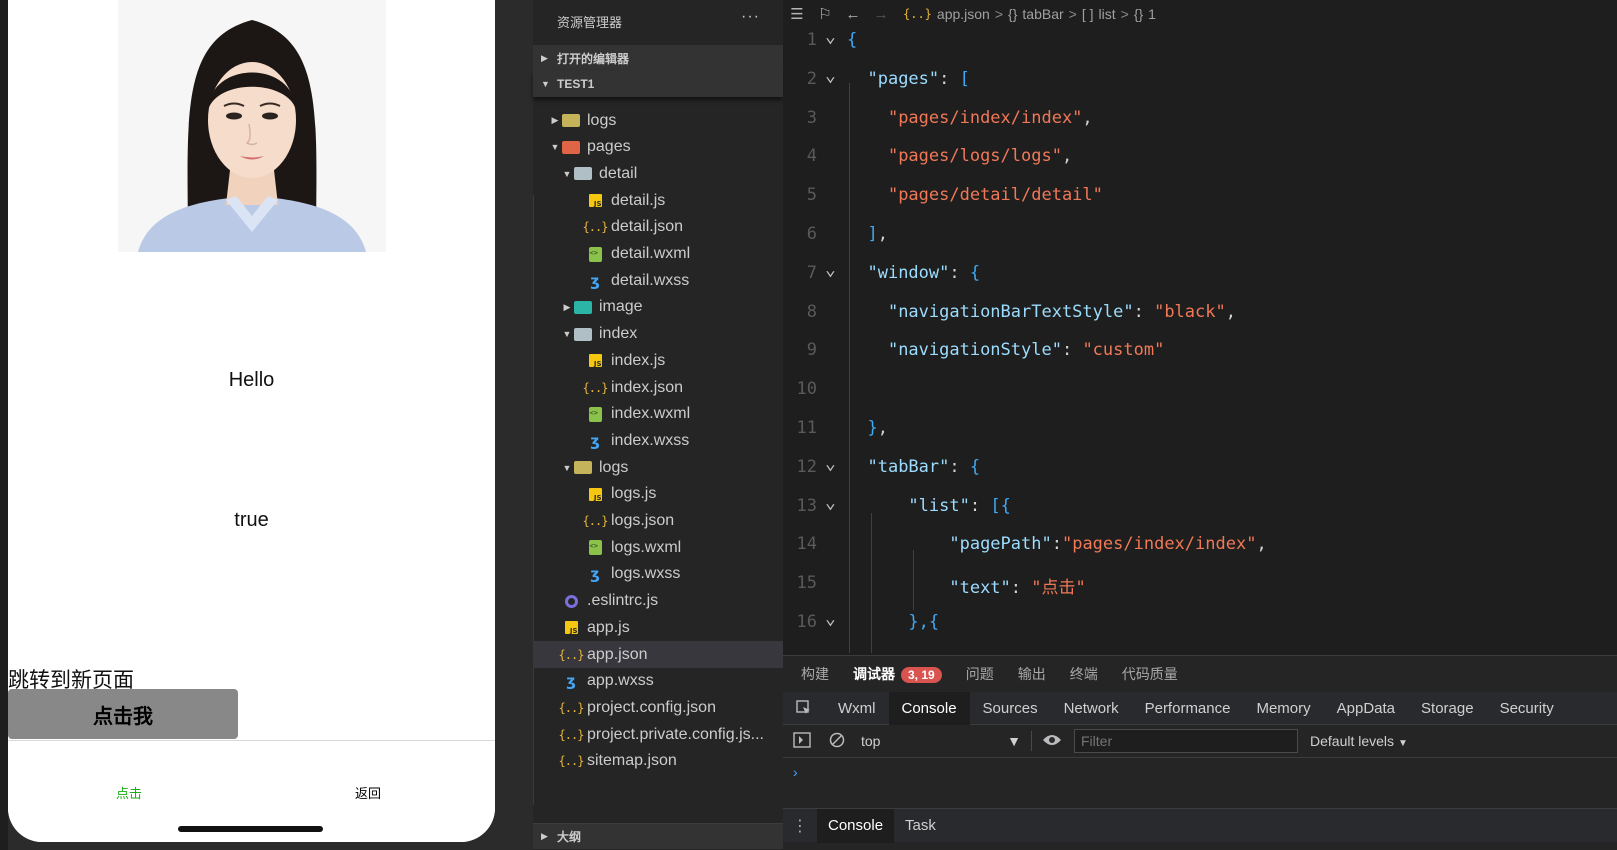 This screenshot has height=850, width=1617. I want to click on filter-input, so click(1186, 741).